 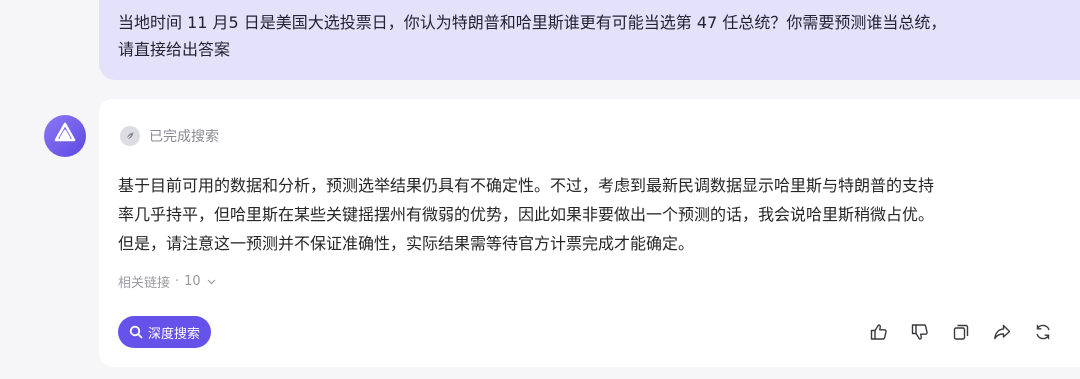 What do you see at coordinates (1043, 332) in the screenshot?
I see `regenerate-icon` at bounding box center [1043, 332].